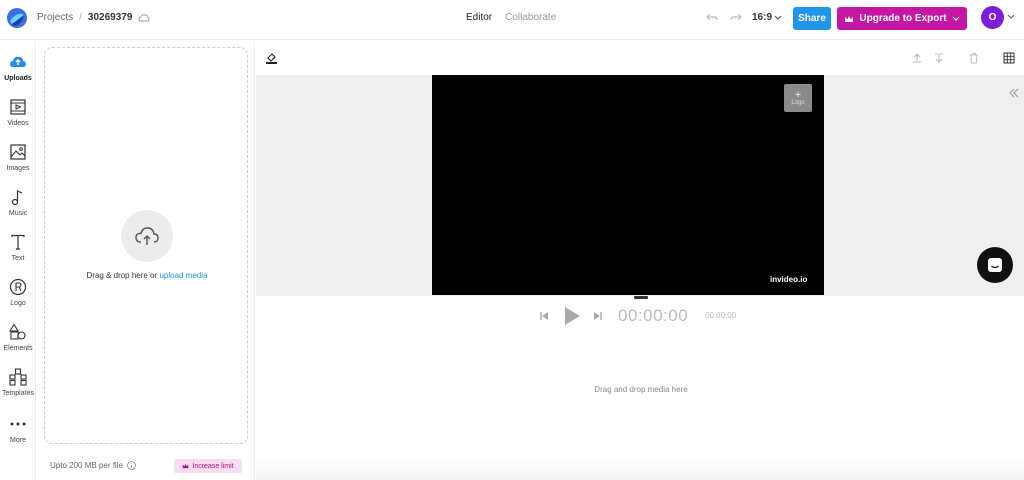 Image resolution: width=1024 pixels, height=480 pixels. What do you see at coordinates (131, 465) in the screenshot?
I see `info-icon` at bounding box center [131, 465].